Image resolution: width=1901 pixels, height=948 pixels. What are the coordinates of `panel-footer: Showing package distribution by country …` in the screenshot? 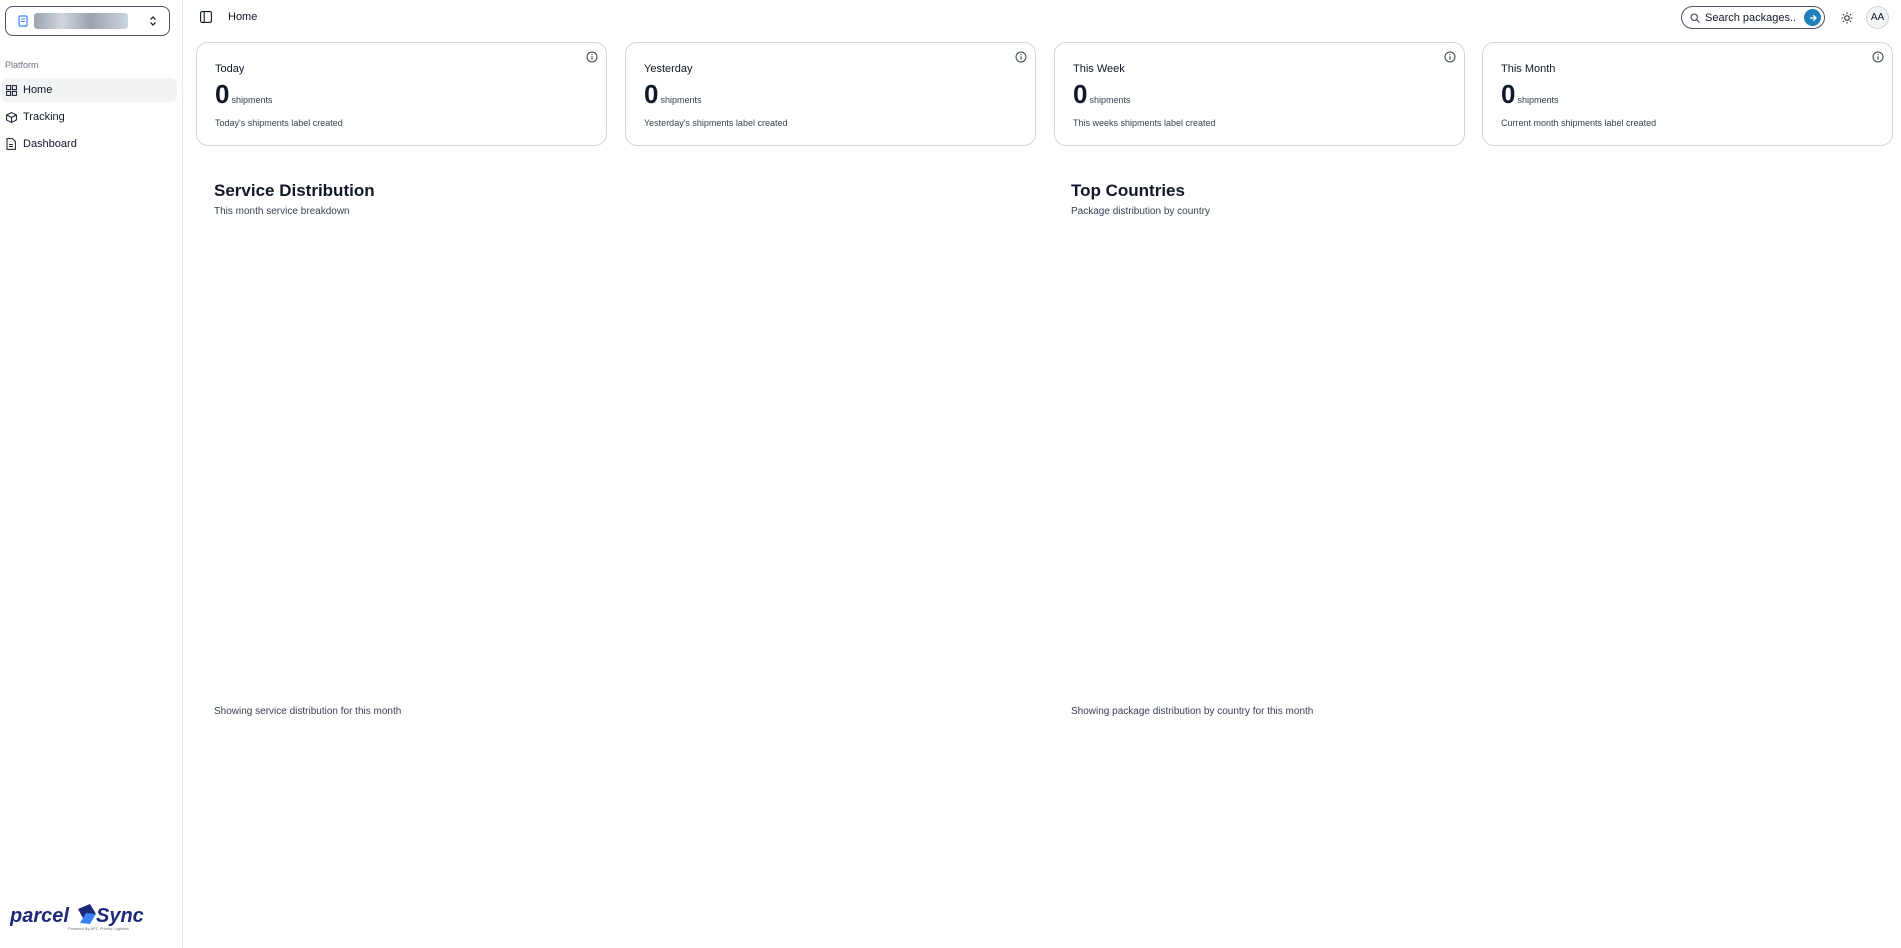 It's located at (1192, 711).